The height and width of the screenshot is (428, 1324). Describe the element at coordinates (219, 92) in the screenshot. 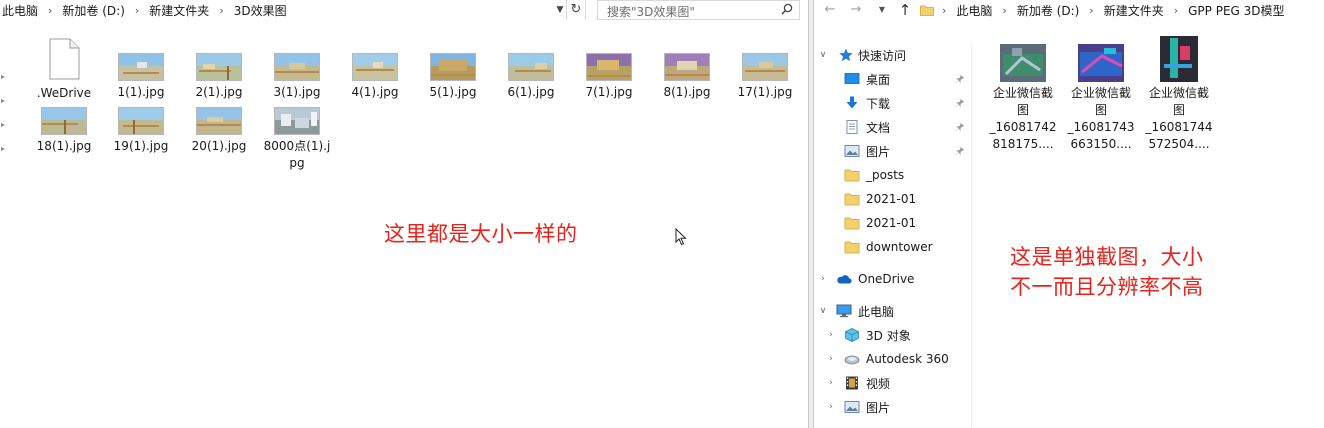

I see `file-name: 2(1).jpg` at that location.